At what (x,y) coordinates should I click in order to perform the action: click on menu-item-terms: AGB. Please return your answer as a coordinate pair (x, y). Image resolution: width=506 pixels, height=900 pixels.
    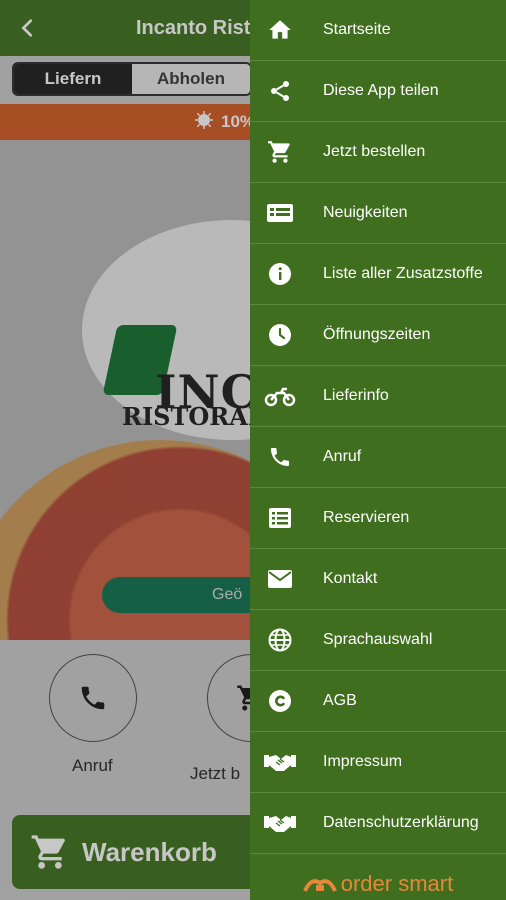
    Looking at the image, I should click on (378, 701).